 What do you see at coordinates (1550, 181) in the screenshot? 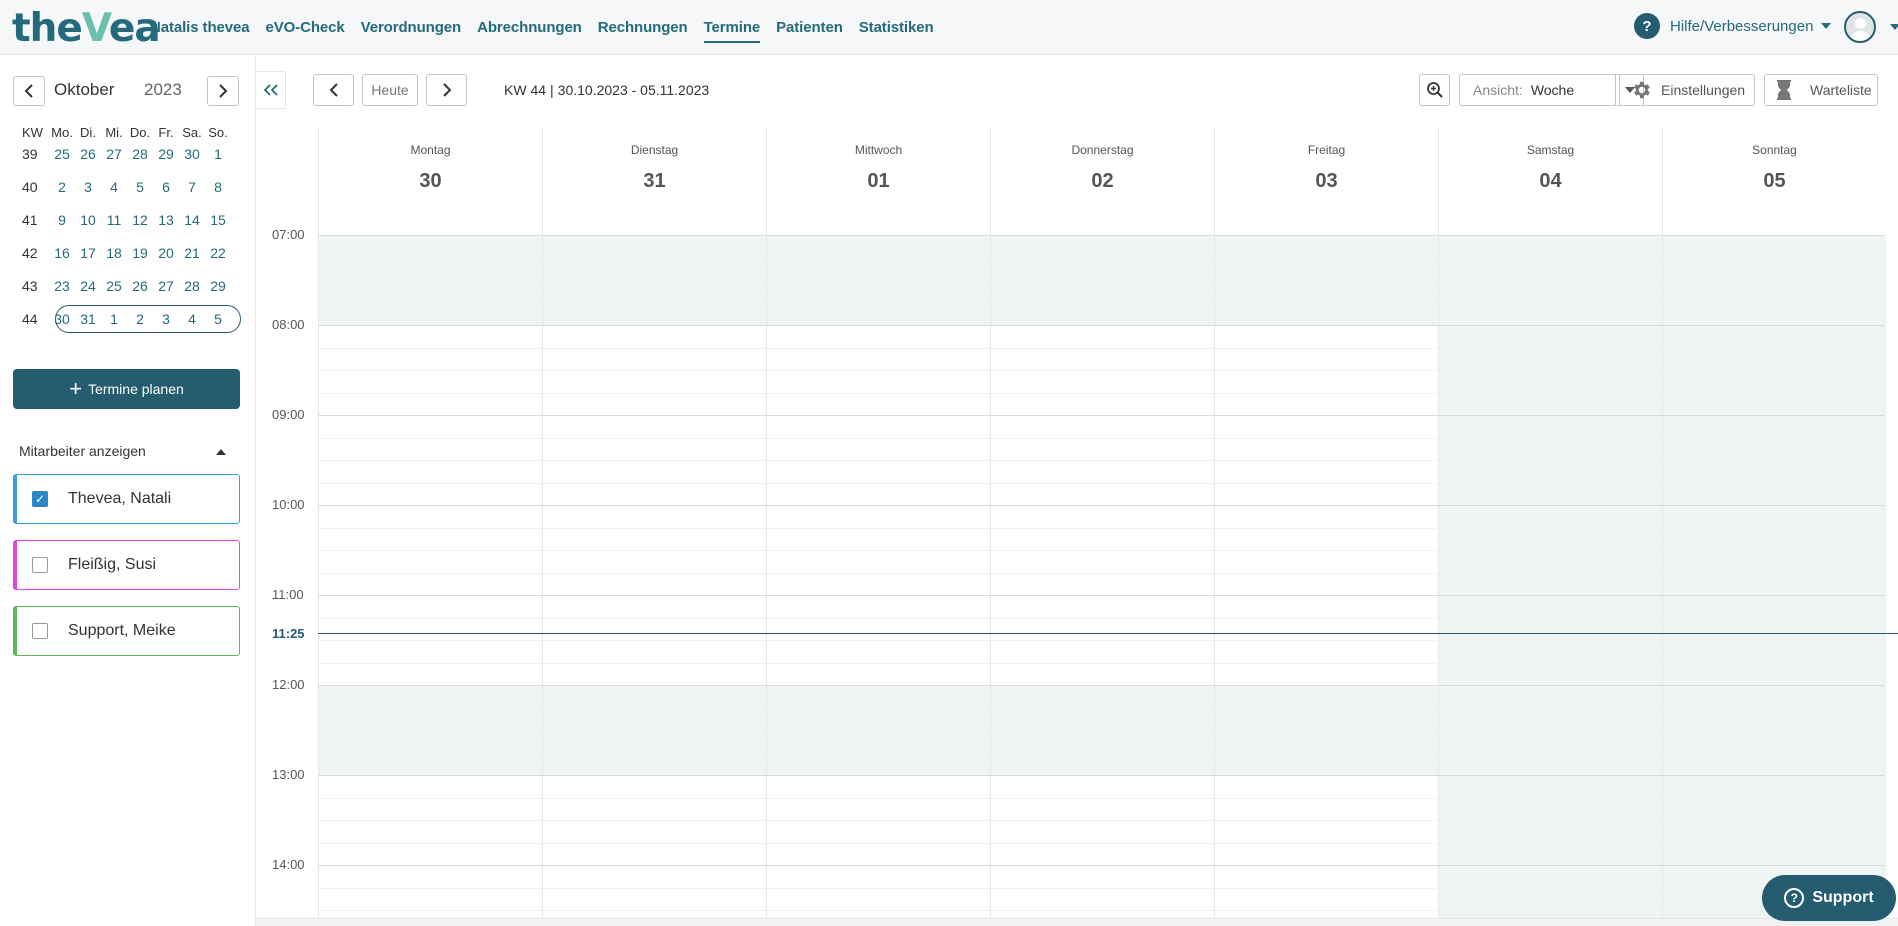
I see `day-header: Samstag 04` at bounding box center [1550, 181].